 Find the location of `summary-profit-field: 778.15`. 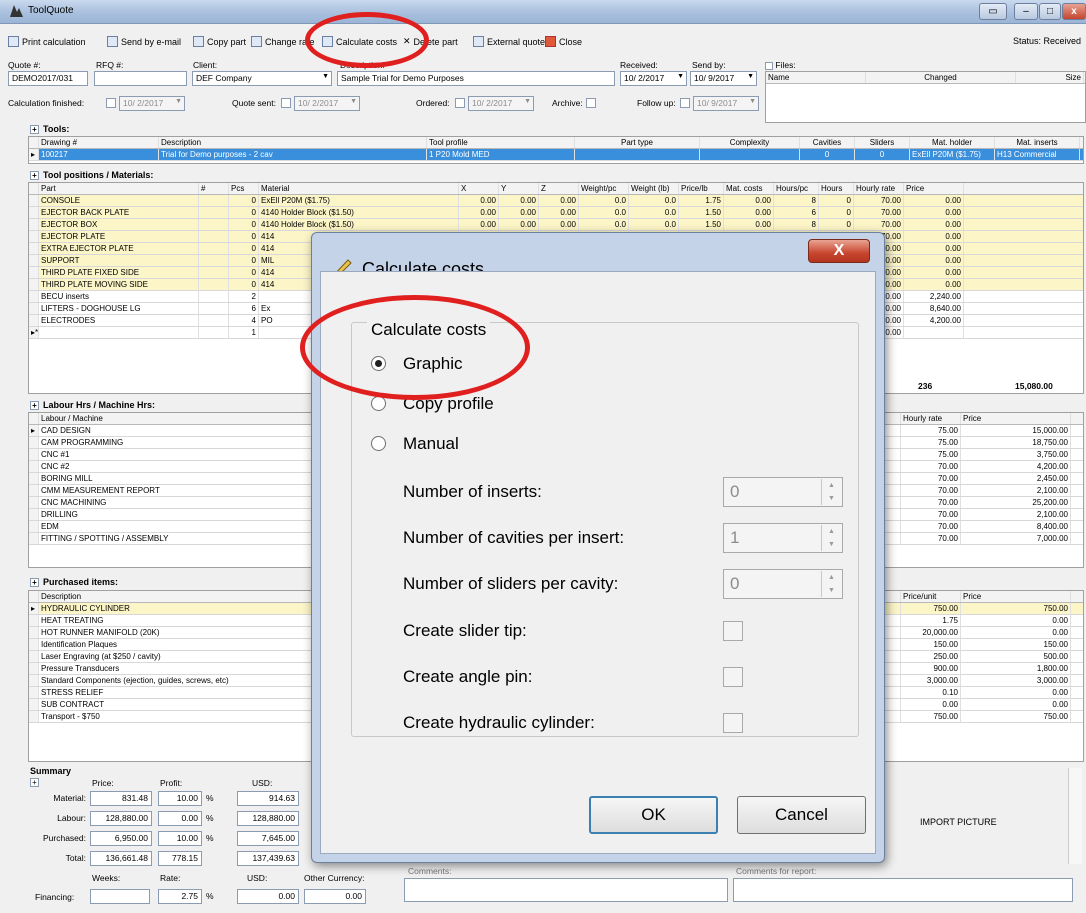

summary-profit-field: 778.15 is located at coordinates (180, 858).